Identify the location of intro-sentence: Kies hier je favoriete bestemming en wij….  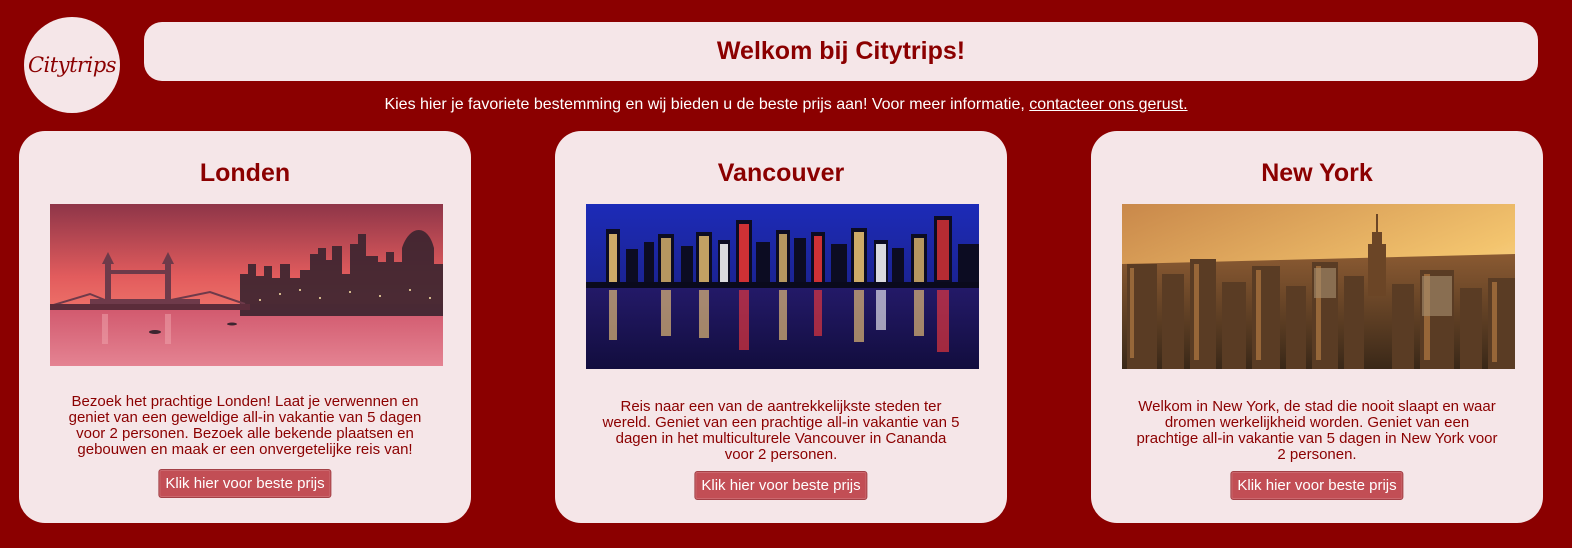
(707, 104).